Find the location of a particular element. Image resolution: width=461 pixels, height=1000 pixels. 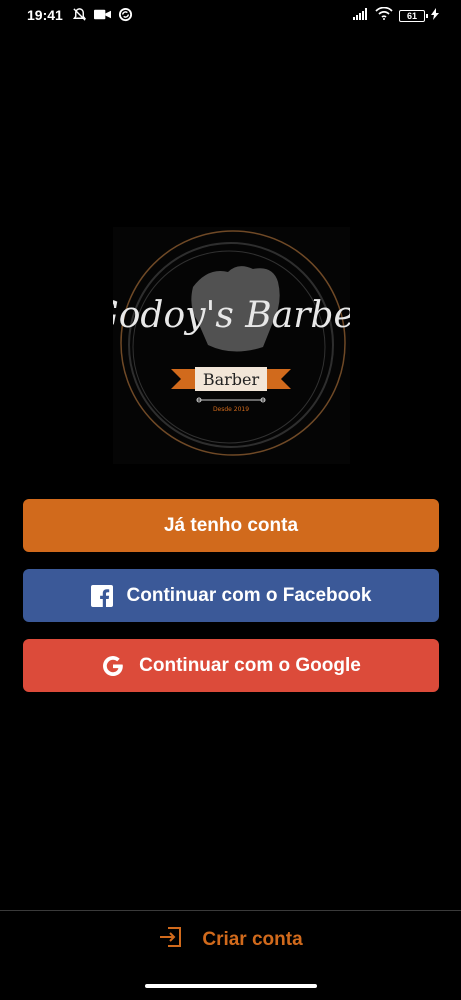

status-right-icons: 61 is located at coordinates (396, 15).